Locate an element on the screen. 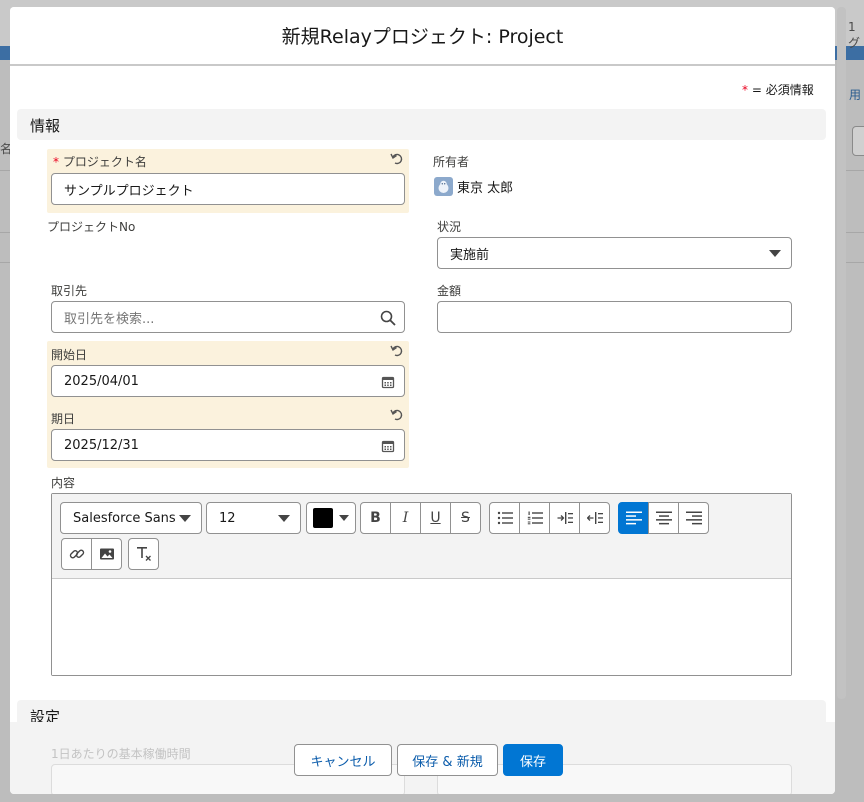 The height and width of the screenshot is (802, 864). outdent-button is located at coordinates (594, 518).